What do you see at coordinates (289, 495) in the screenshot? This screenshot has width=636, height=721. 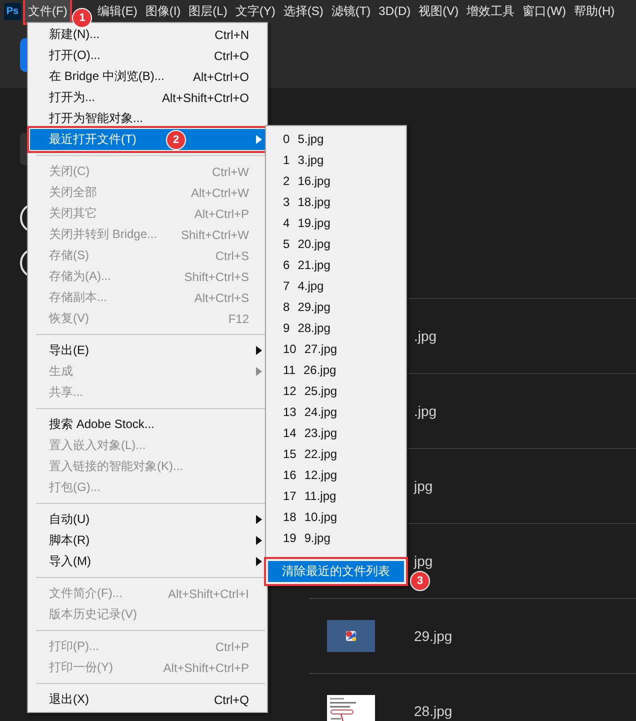 I see `index-number: 17` at bounding box center [289, 495].